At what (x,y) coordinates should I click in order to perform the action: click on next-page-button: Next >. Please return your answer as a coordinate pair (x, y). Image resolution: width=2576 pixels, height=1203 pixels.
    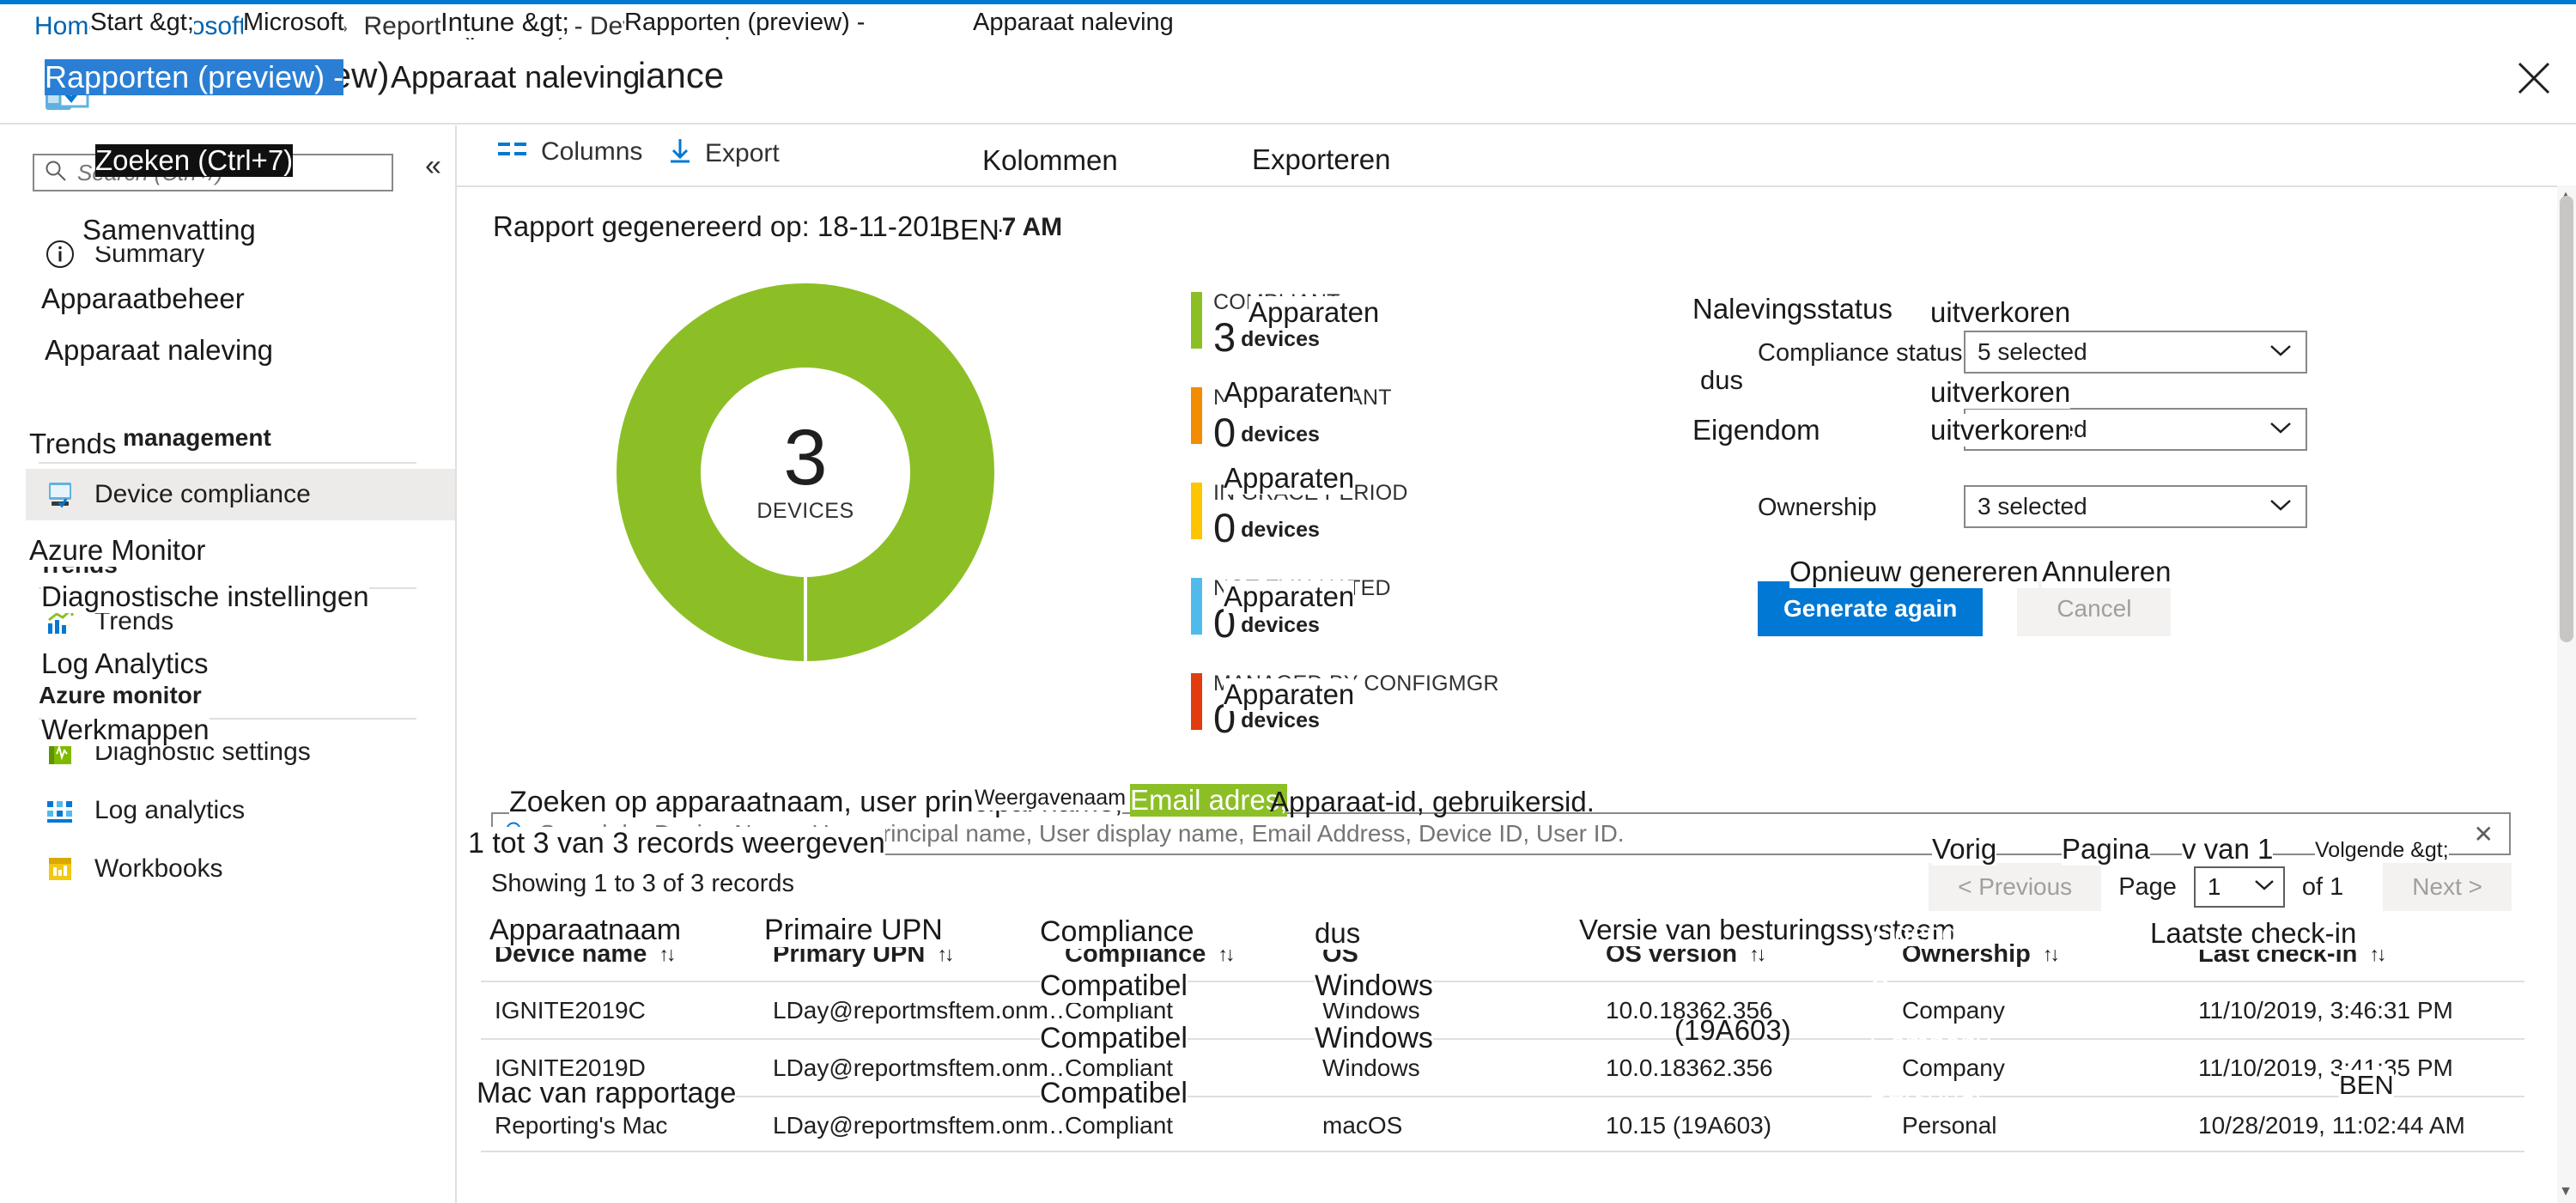
    Looking at the image, I should click on (2448, 887).